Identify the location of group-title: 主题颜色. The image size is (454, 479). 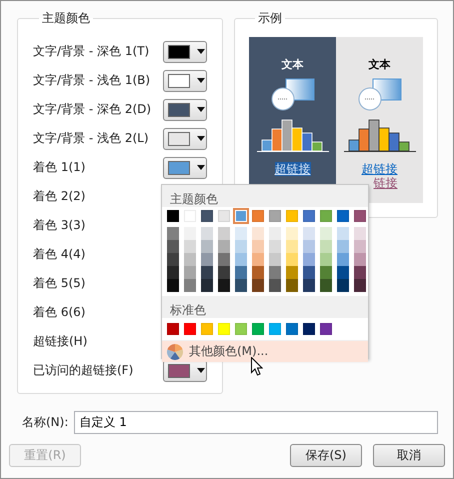
(66, 18).